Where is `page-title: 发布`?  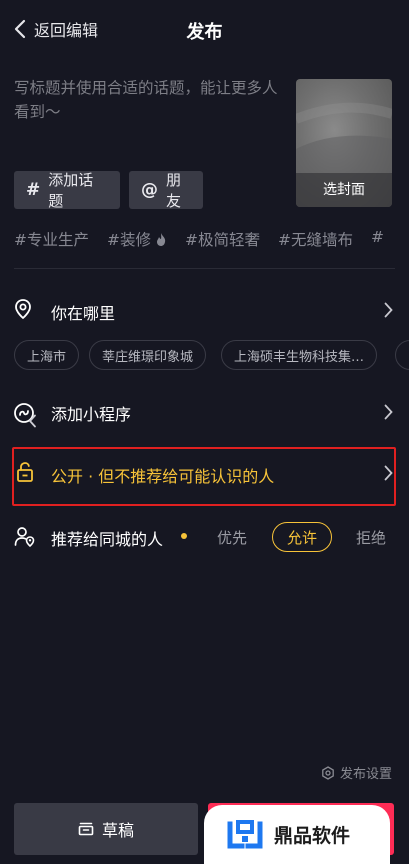 page-title: 发布 is located at coordinates (204, 32).